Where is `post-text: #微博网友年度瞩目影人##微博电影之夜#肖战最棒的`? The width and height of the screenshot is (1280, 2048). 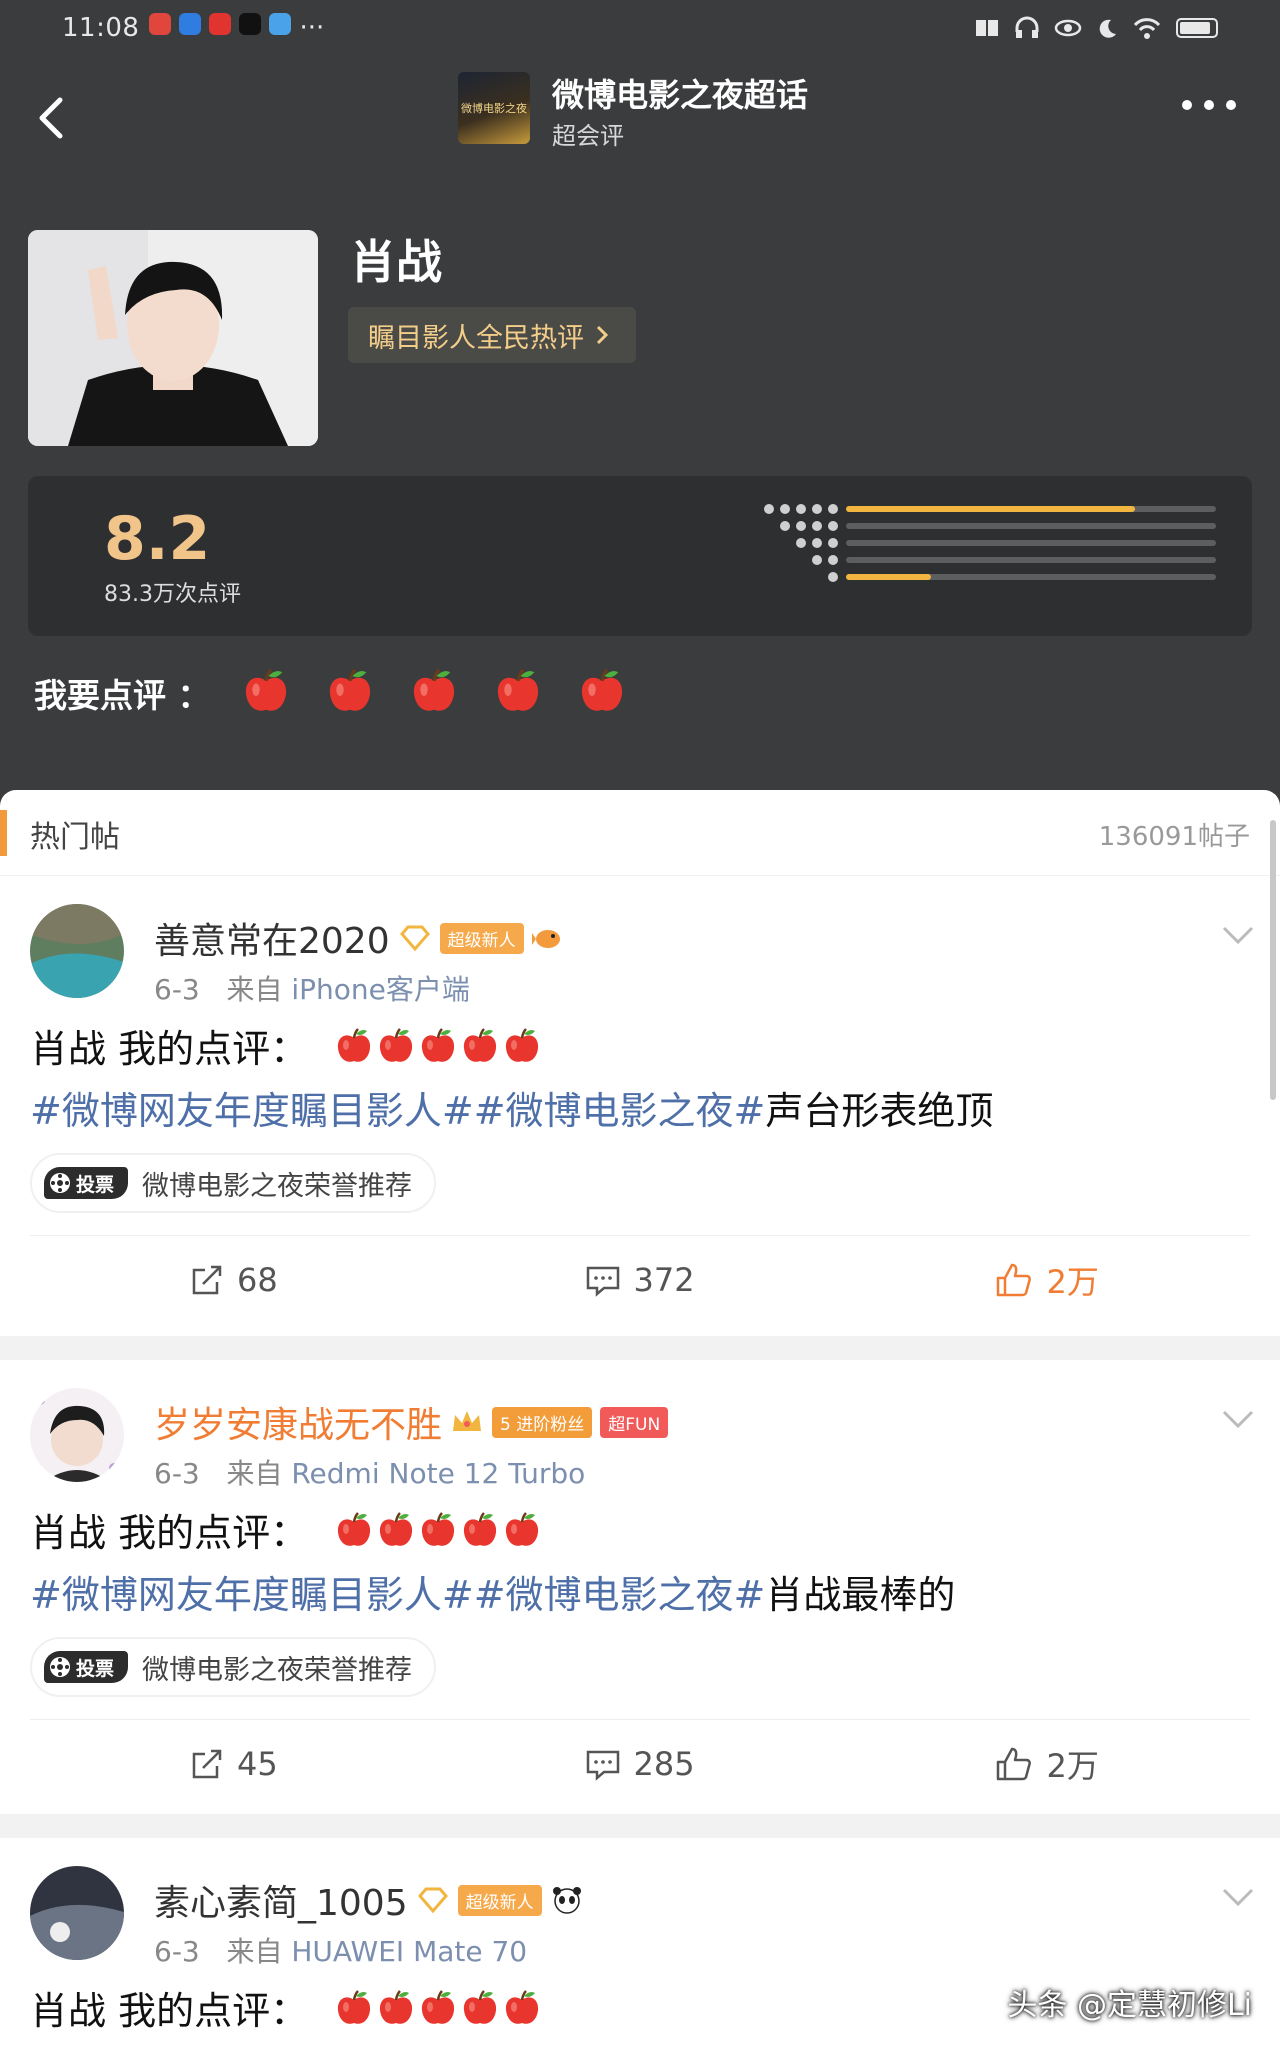
post-text: #微博网友年度瞩目影人##微博电影之夜#肖战最棒的 is located at coordinates (640, 1595).